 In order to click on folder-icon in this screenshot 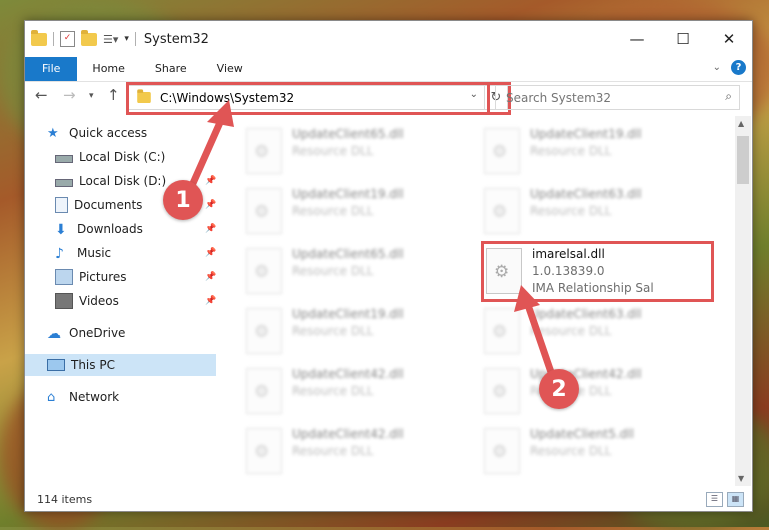, I will do `click(39, 37)`.